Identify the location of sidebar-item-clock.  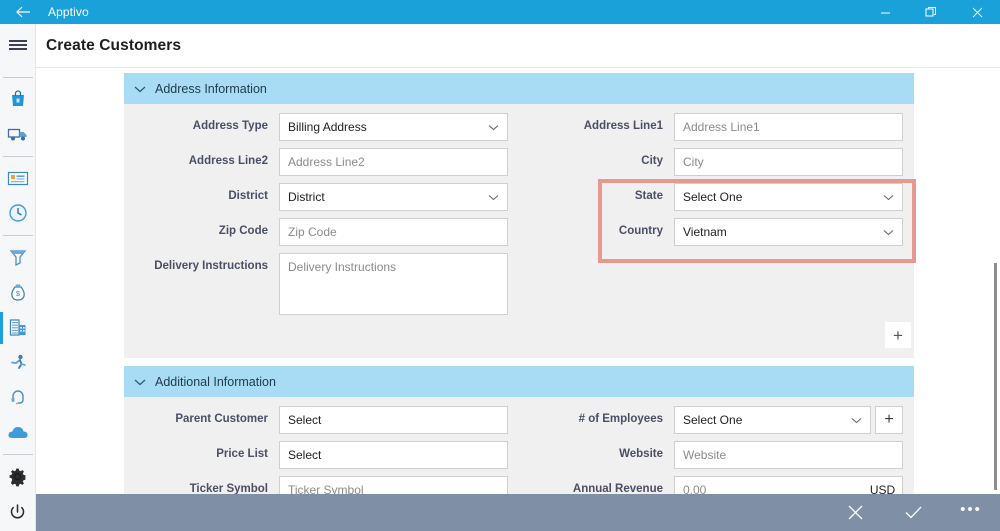
(18, 213).